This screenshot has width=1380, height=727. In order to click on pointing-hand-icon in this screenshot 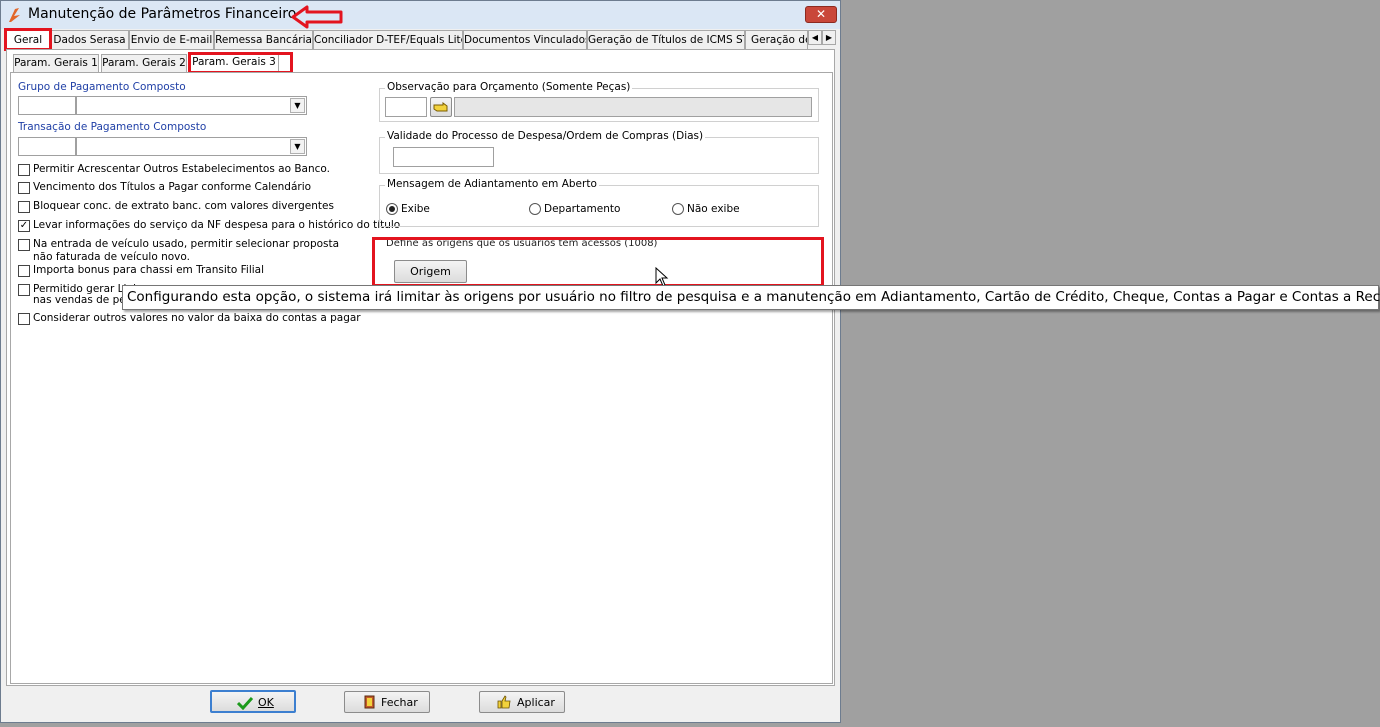, I will do `click(440, 107)`.